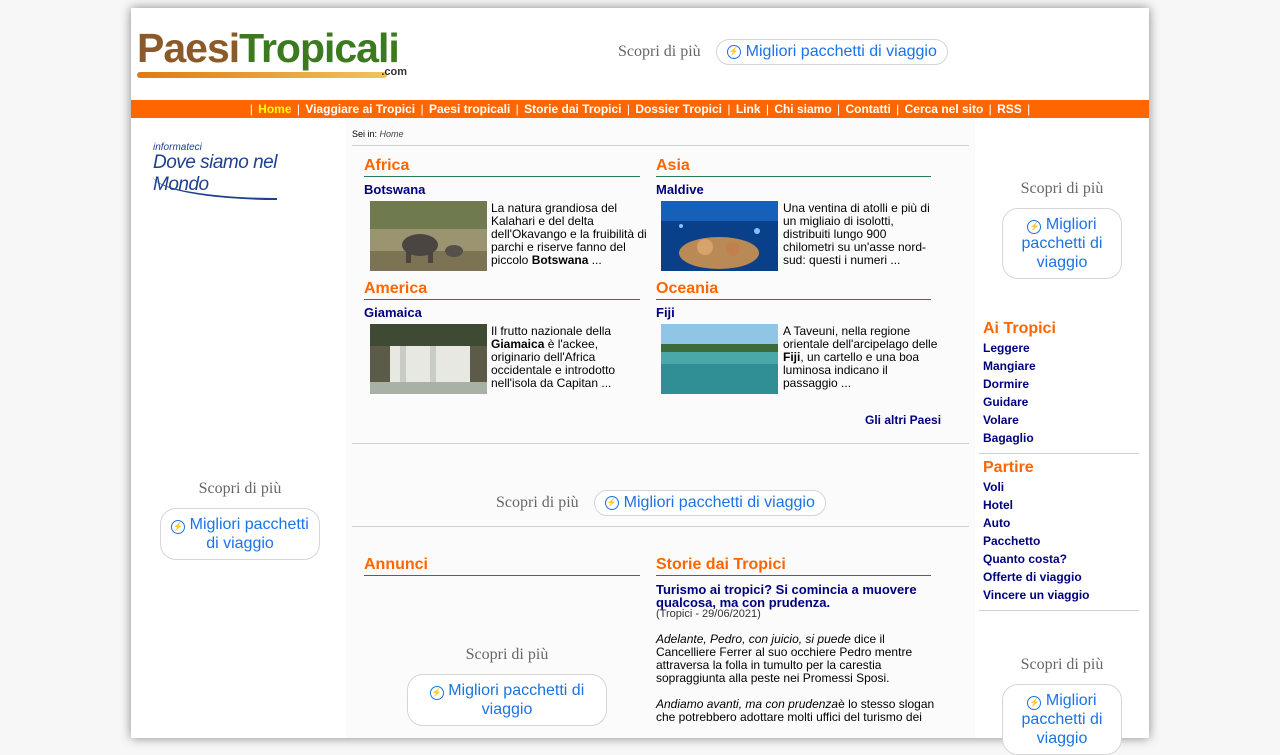 This screenshot has height=755, width=1280. Describe the element at coordinates (360, 109) in the screenshot. I see `nav-item-viaggiare: Viaggiare ai Tropici` at that location.